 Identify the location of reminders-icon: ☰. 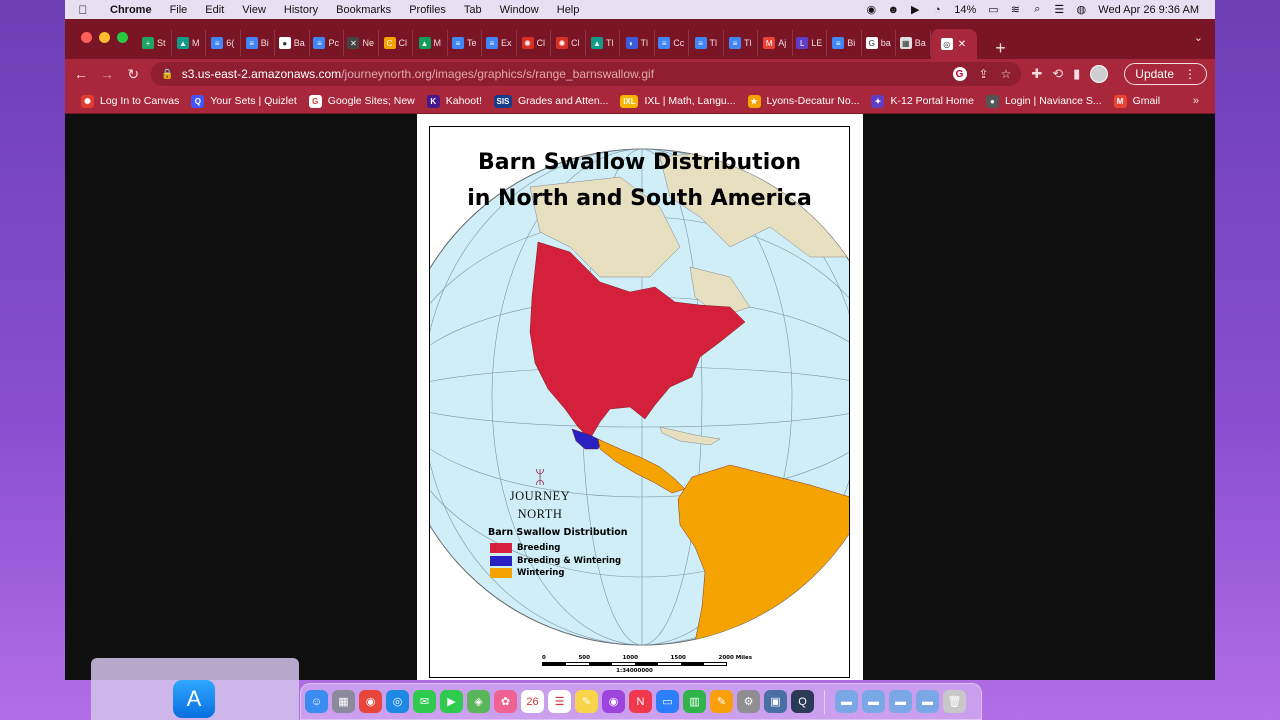
(559, 701).